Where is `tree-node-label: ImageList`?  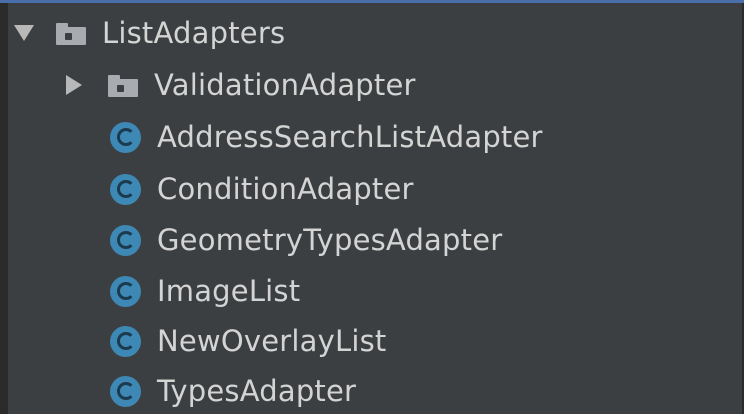
tree-node-label: ImageList is located at coordinates (229, 291).